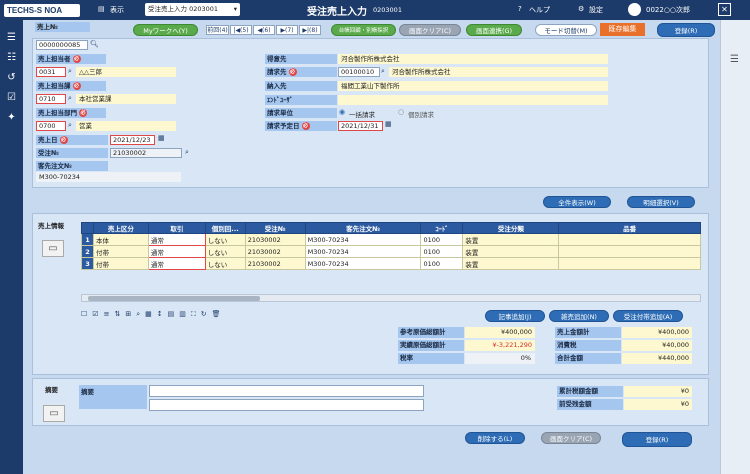 This screenshot has width=750, height=474. What do you see at coordinates (310, 30) in the screenshot?
I see `nav-last-button: ▶|(8)` at bounding box center [310, 30].